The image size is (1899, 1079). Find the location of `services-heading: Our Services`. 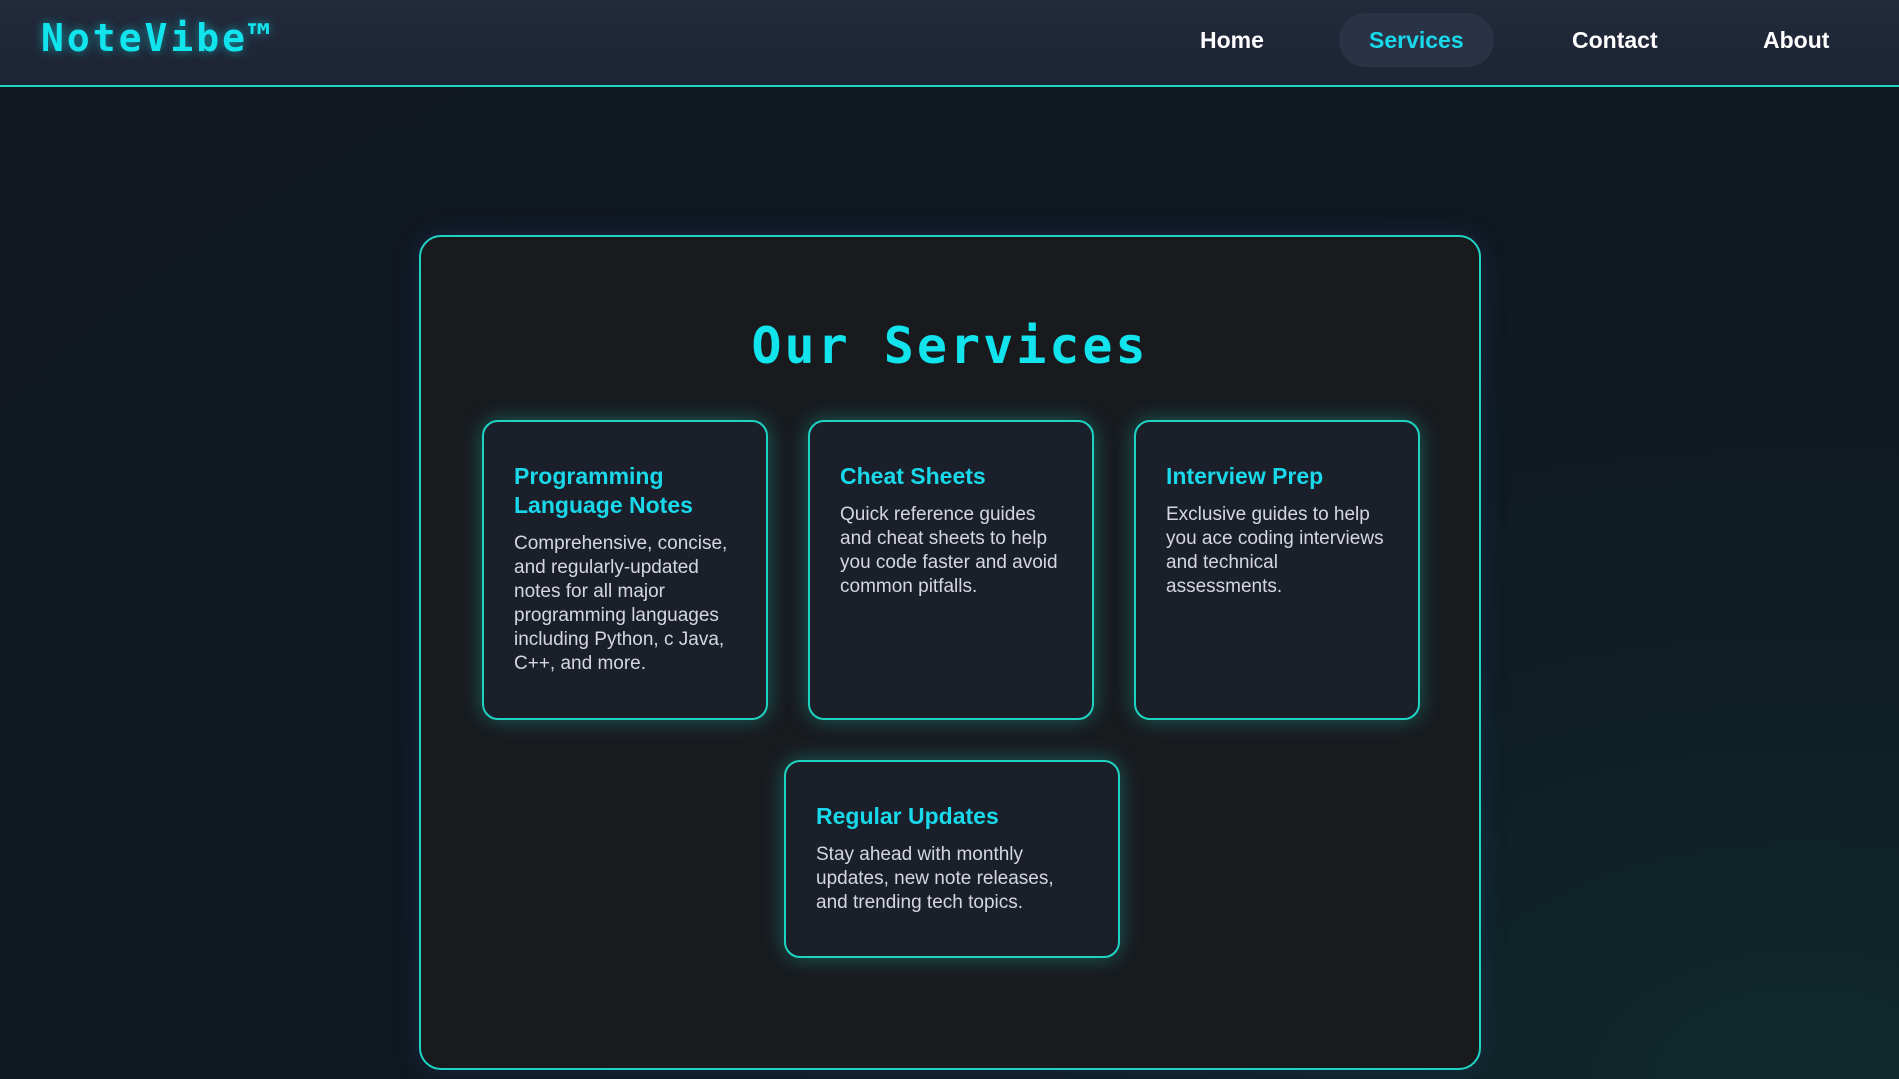

services-heading: Our Services is located at coordinates (950, 346).